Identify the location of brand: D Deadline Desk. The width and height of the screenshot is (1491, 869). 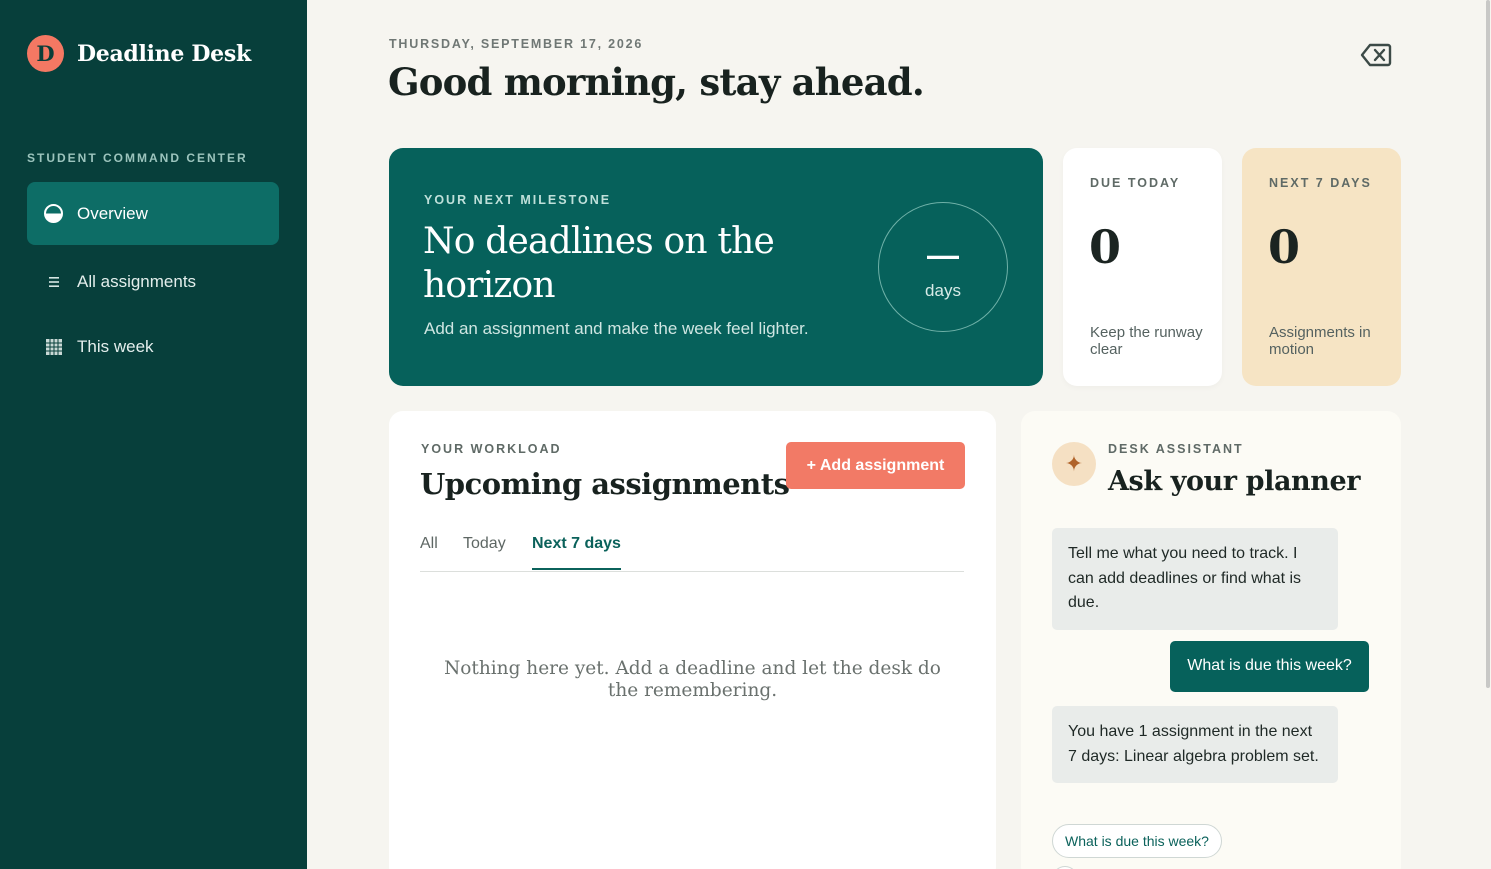
(139, 53).